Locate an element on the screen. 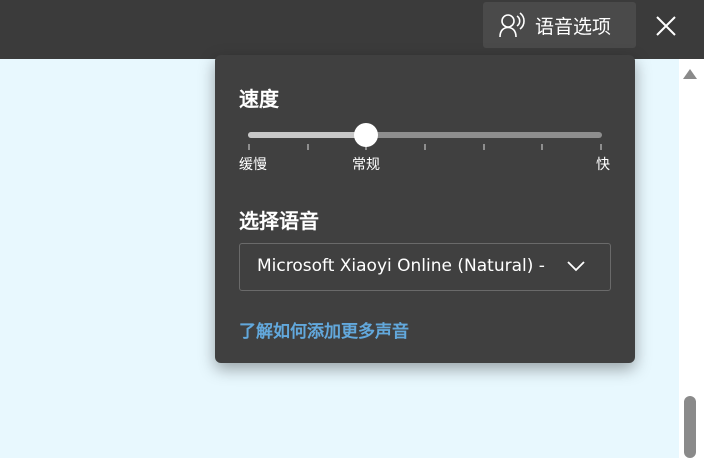 The image size is (704, 458). speed-max-label: 快 is located at coordinates (603, 165).